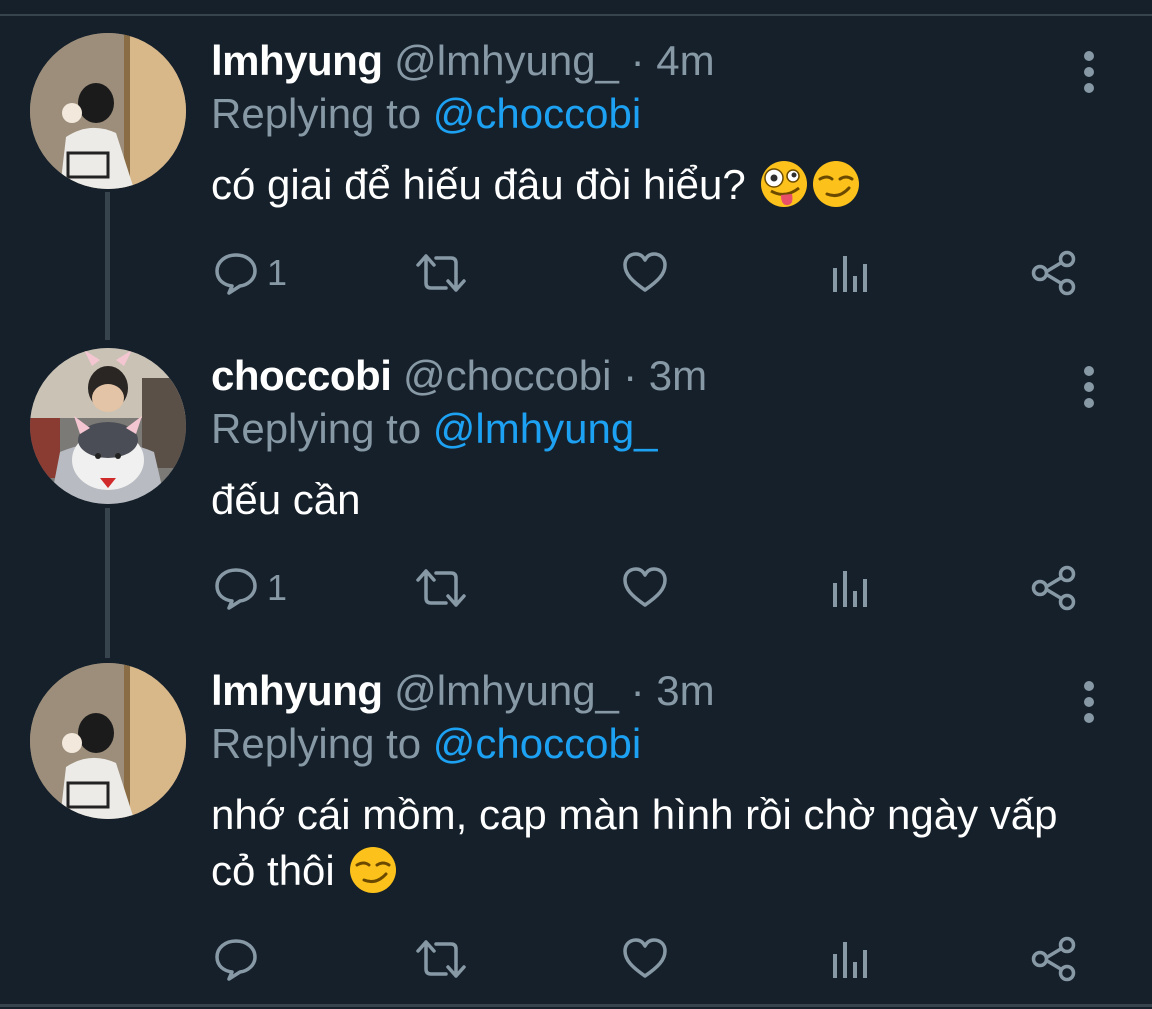 This screenshot has width=1152, height=1009. I want to click on tweet-header: choccobi @choccobi · 3m, so click(459, 376).